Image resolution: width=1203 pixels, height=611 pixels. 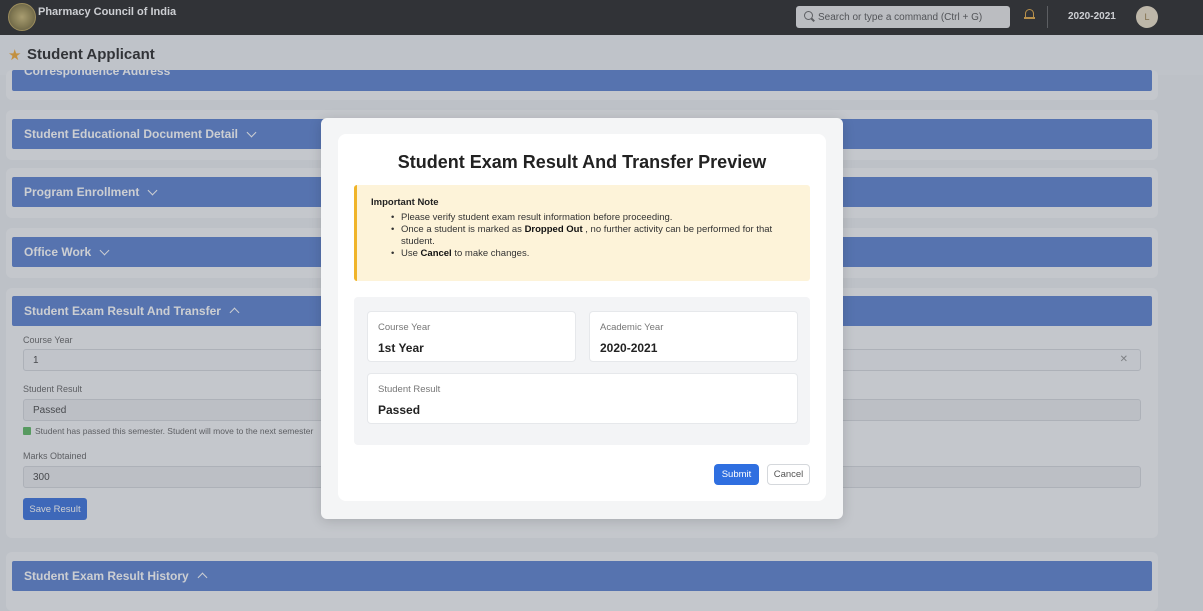 I want to click on cancel-button: Cancel, so click(x=788, y=474).